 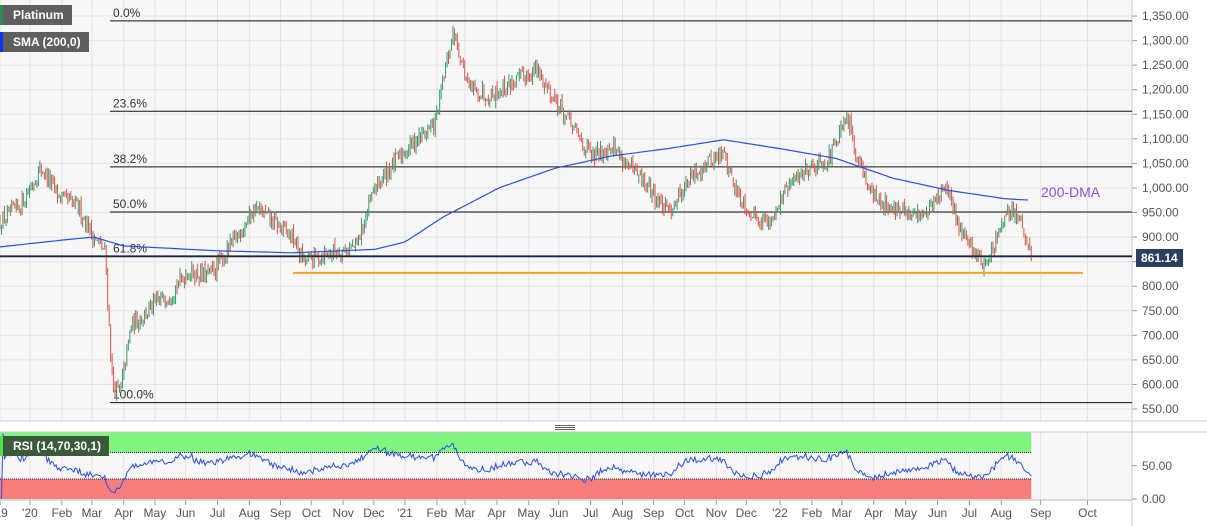 I want to click on dma-annotation: 200-DMA, so click(x=1071, y=192).